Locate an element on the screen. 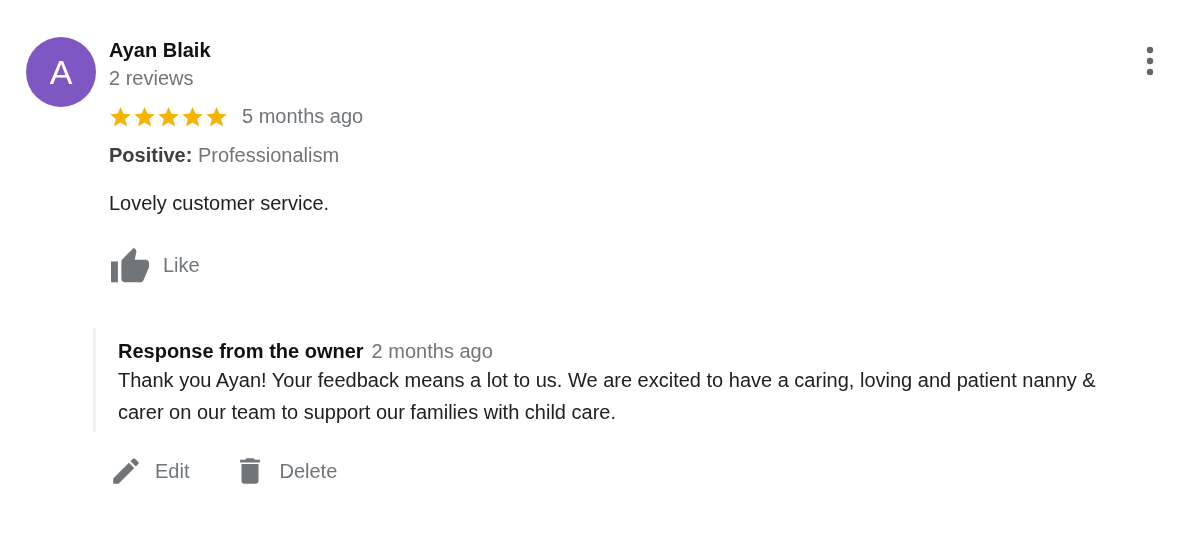 Image resolution: width=1200 pixels, height=542 pixels. edit-button: Edit is located at coordinates (149, 471).